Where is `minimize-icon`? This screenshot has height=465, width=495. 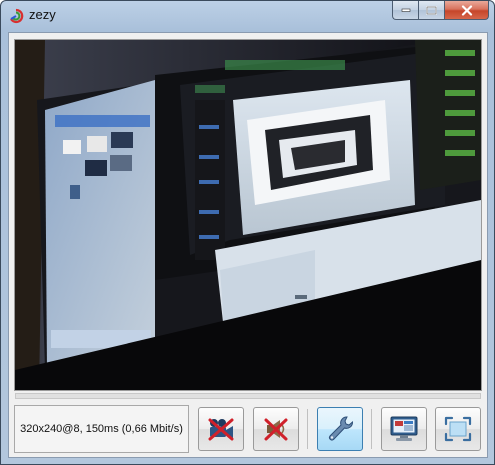
minimize-icon is located at coordinates (405, 10).